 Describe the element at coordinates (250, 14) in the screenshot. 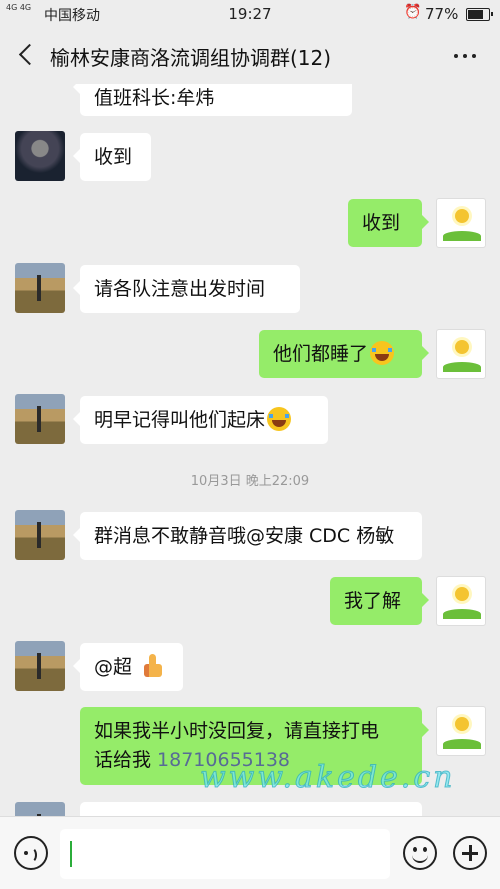

I see `status-bar: 4G 4G 中国移动 19:27 ⏰ 77%` at that location.